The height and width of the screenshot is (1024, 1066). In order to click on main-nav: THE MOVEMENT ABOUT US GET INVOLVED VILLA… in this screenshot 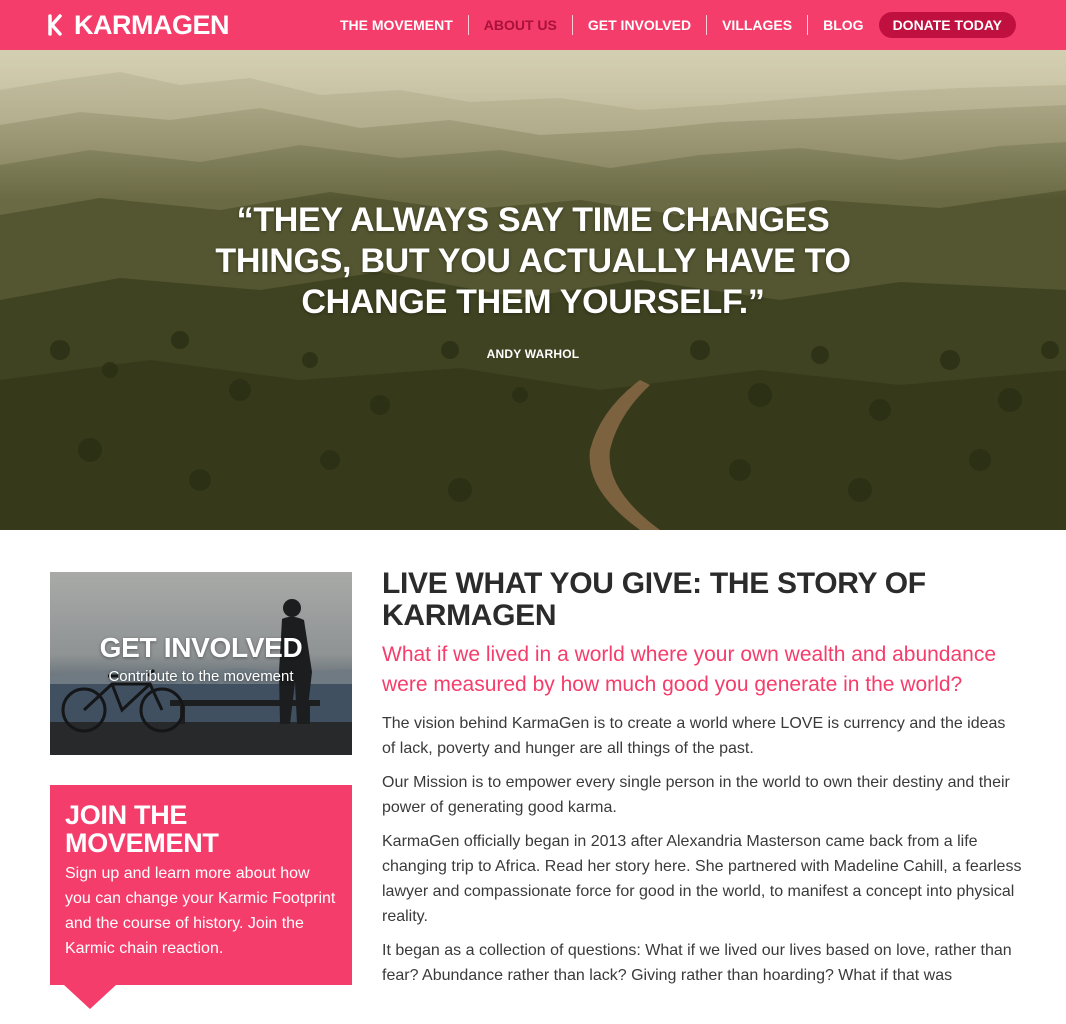, I will do `click(670, 25)`.